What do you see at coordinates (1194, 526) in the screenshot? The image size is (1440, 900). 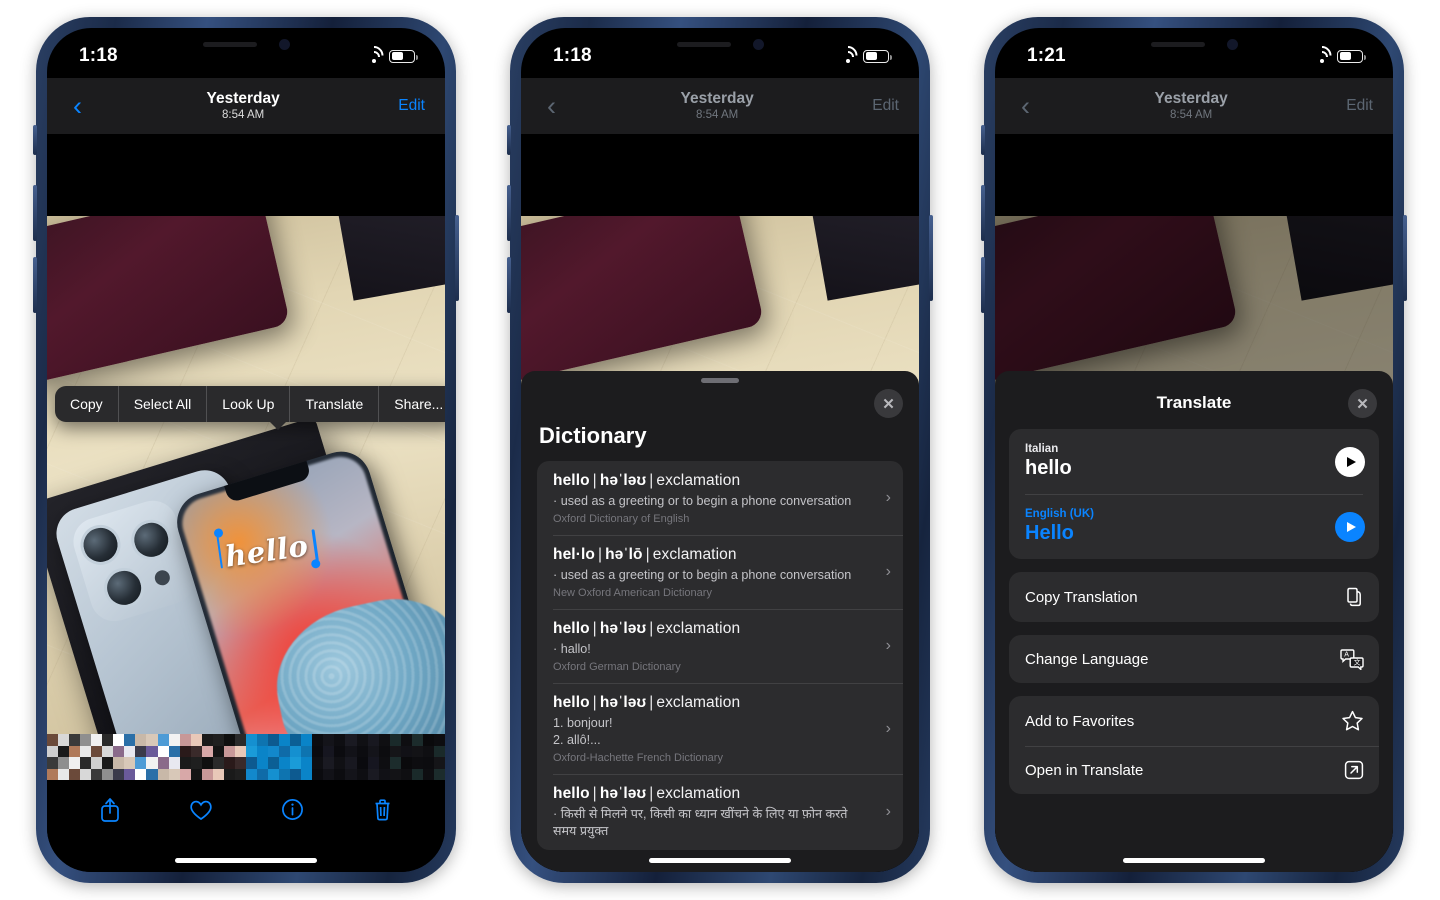 I see `translation-target-row: English (UK) Hello` at bounding box center [1194, 526].